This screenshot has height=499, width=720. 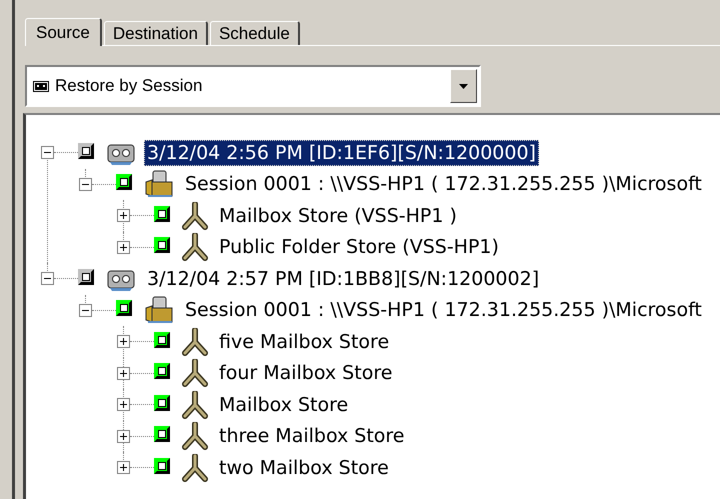 What do you see at coordinates (341, 153) in the screenshot?
I see `tree-item-label: 3/12/04 2:56 PM [ID:1EF6][S/N:1200000]` at bounding box center [341, 153].